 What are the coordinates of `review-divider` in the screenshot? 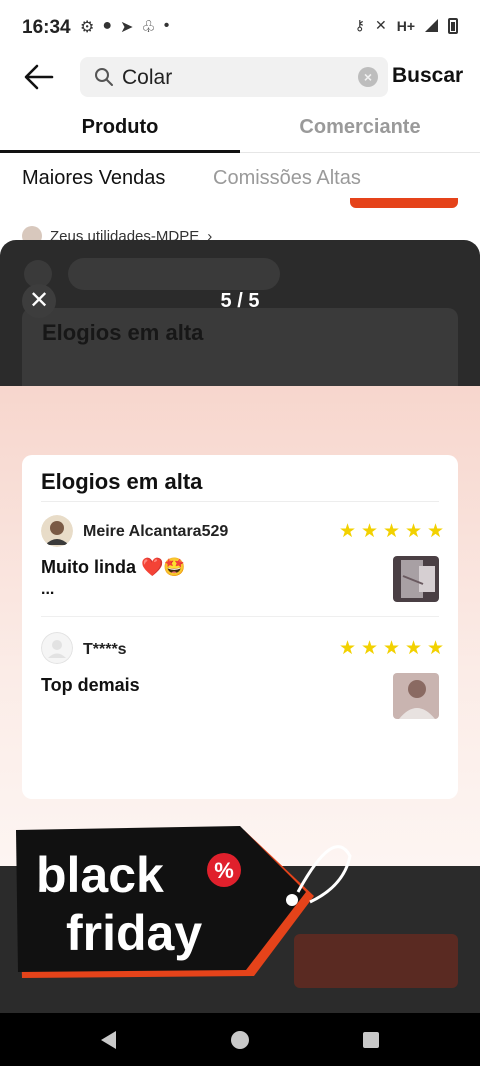 It's located at (240, 616).